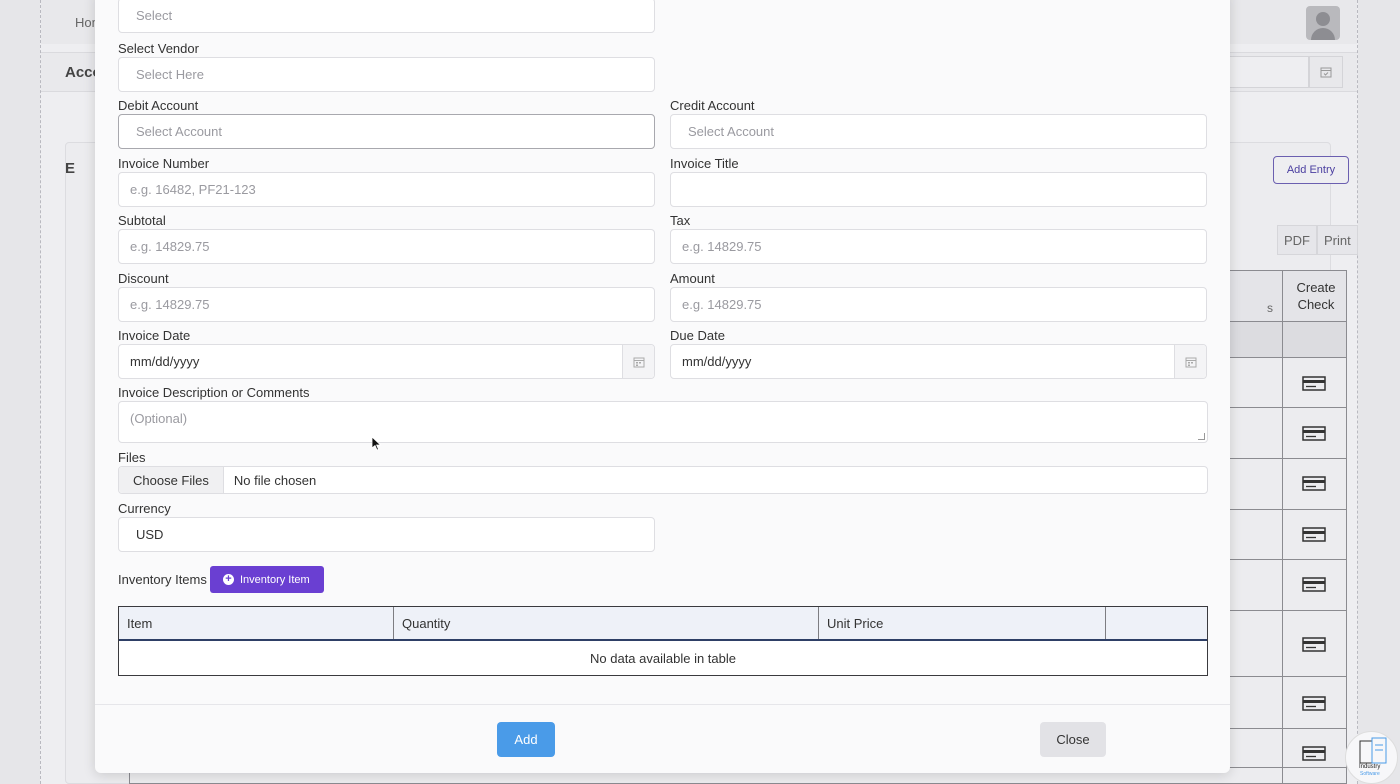 This screenshot has height=784, width=1400. I want to click on add-inventory-item-button: + Inventory Item, so click(267, 579).